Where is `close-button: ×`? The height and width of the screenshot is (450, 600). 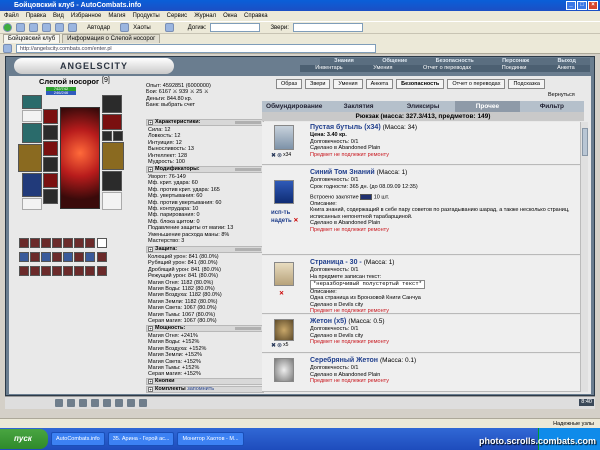
close-button: × is located at coordinates (593, 5).